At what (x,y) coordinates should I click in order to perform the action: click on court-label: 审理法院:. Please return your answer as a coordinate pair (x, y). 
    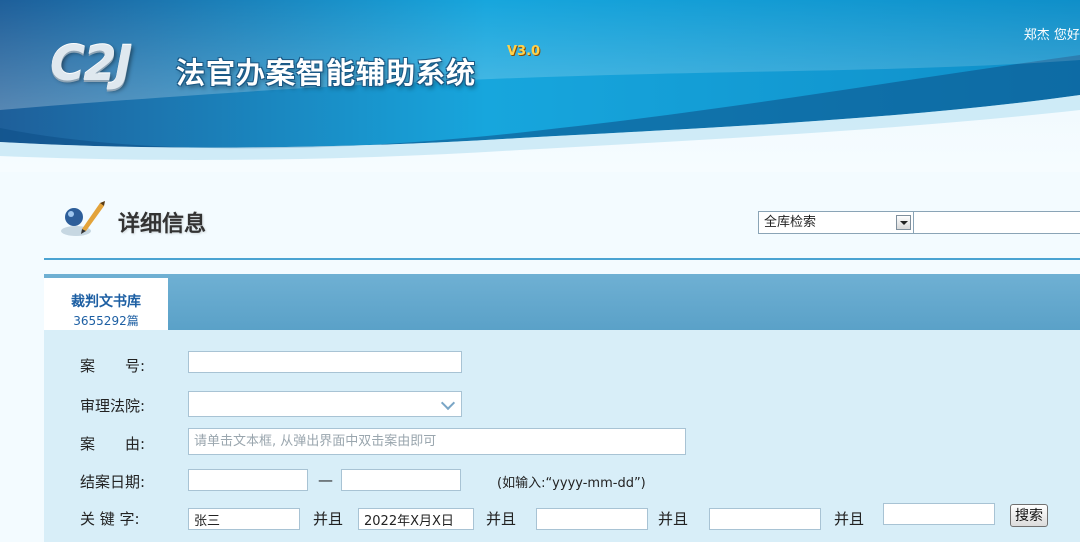
    Looking at the image, I should click on (113, 406).